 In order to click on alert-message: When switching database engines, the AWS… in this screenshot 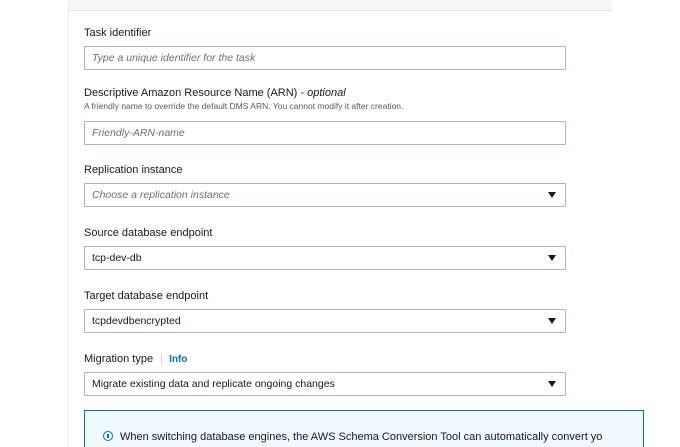, I will do `click(361, 437)`.